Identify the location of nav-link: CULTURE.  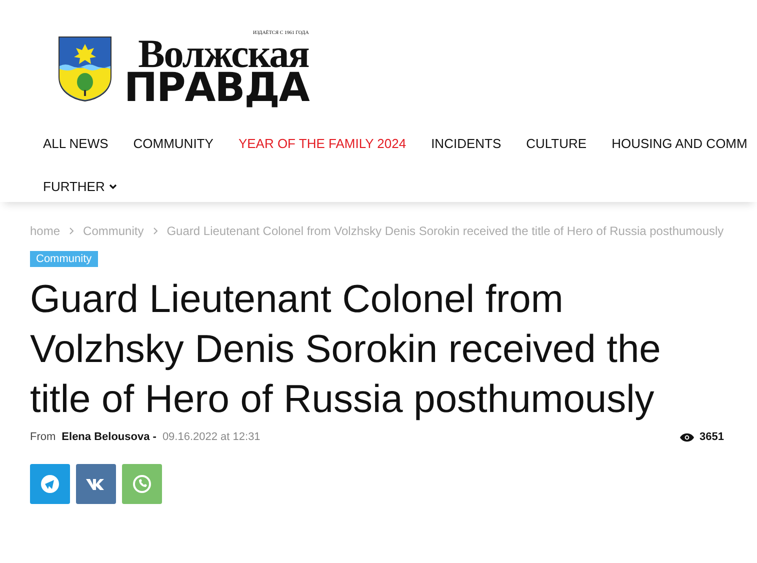
(556, 143).